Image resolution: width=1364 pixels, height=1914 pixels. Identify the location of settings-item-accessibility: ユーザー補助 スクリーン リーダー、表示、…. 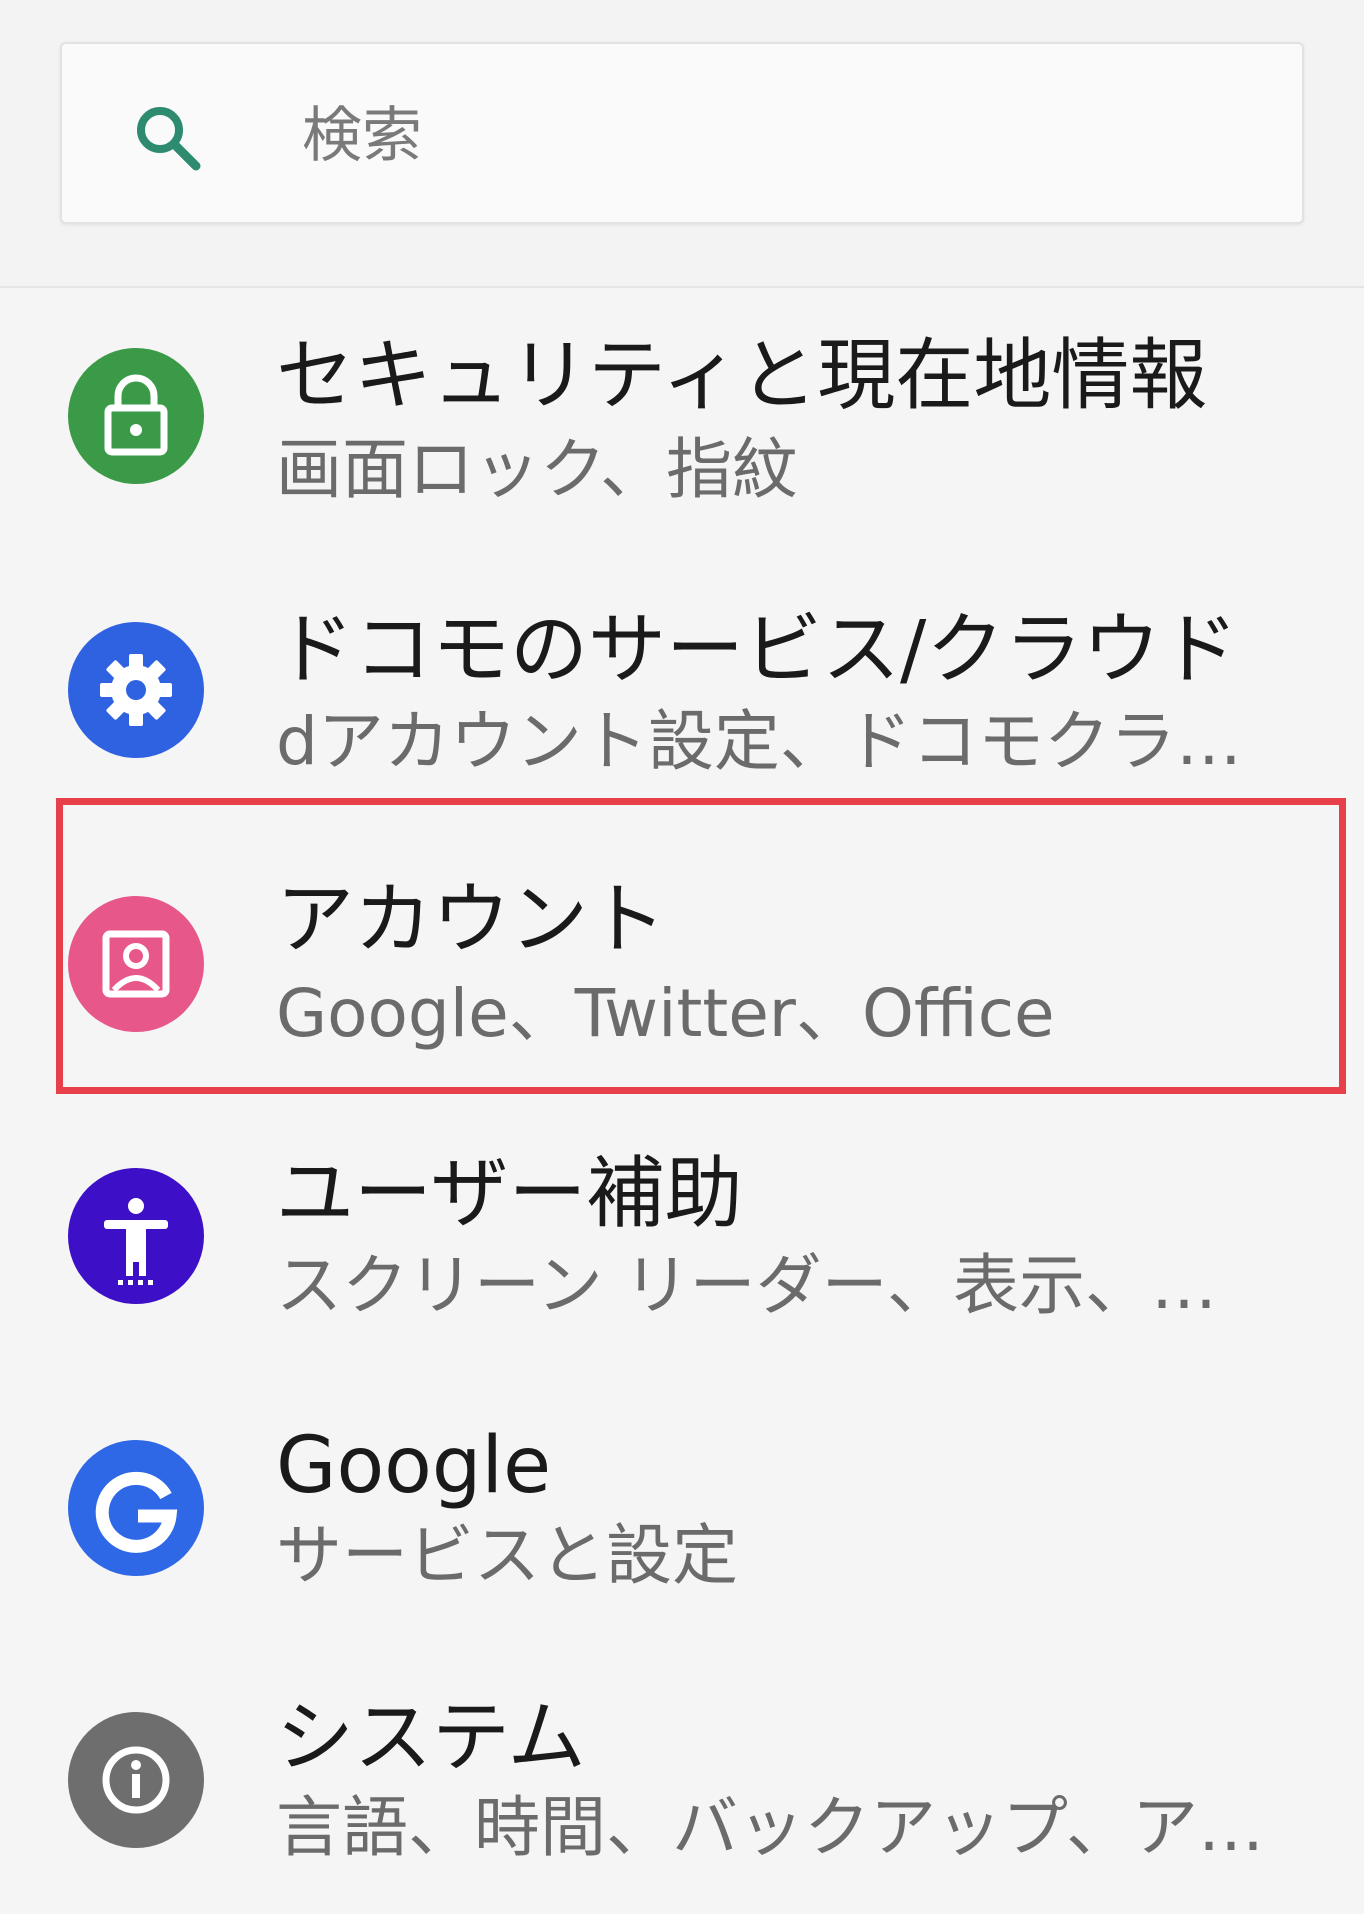
(682, 1235).